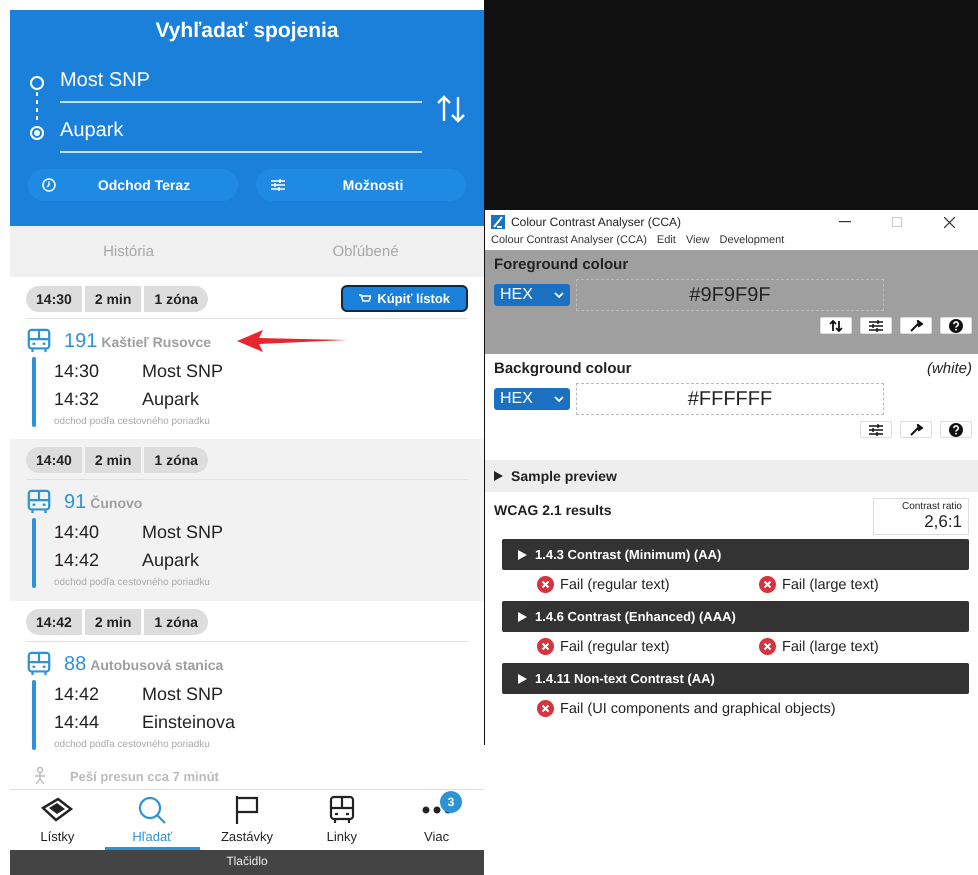 The height and width of the screenshot is (875, 978). I want to click on stop-time: 14:40, so click(77, 532).